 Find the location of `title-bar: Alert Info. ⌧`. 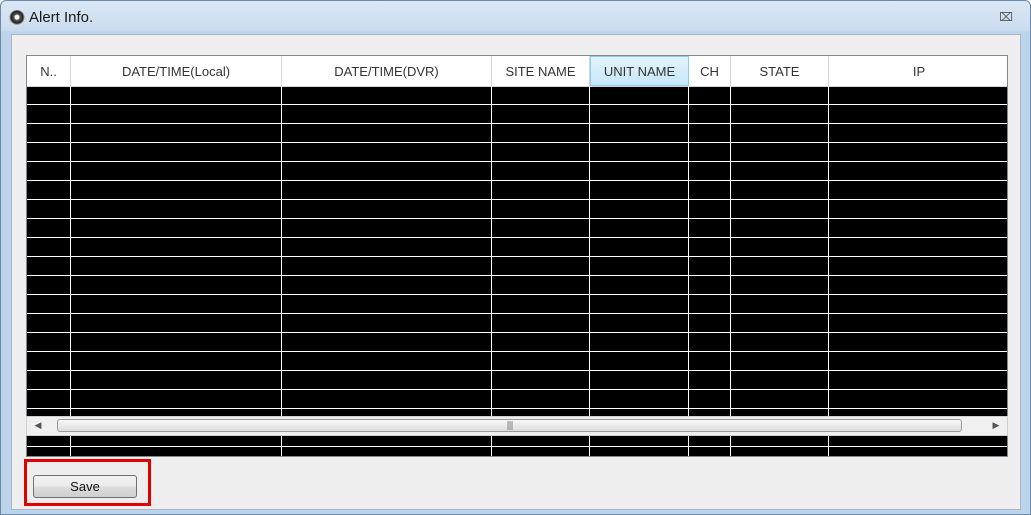

title-bar: Alert Info. ⌧ is located at coordinates (515, 17).